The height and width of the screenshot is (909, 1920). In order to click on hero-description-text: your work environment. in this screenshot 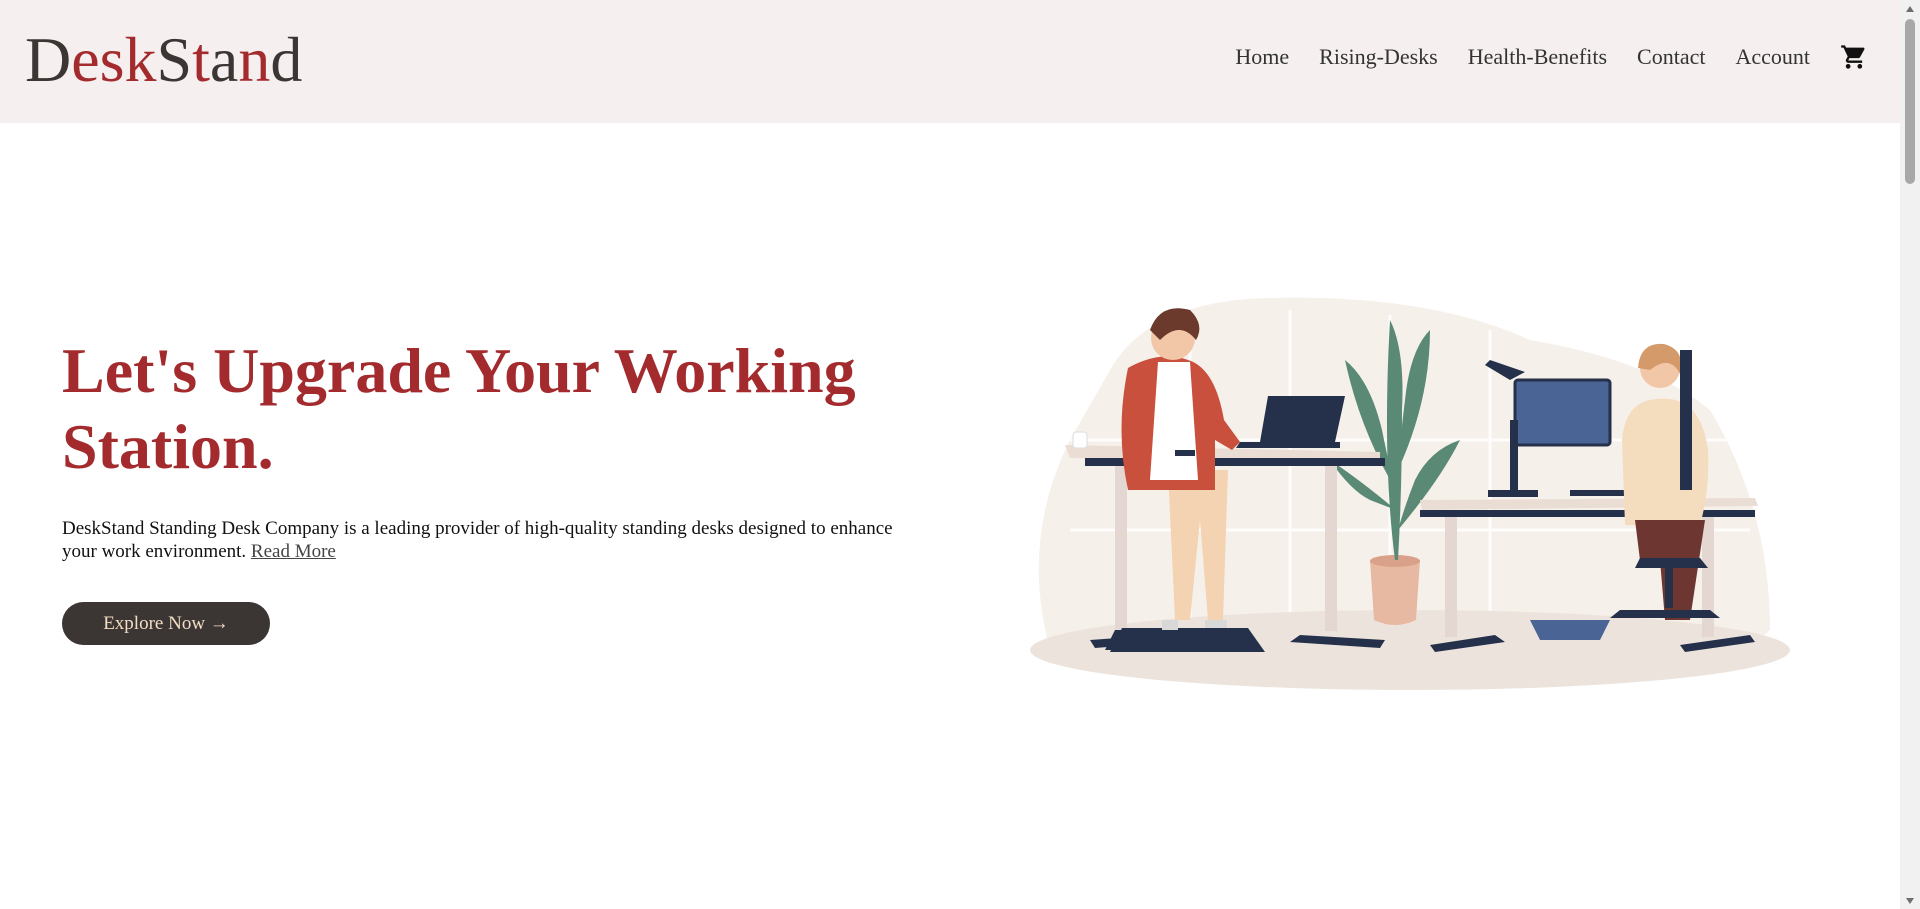, I will do `click(154, 551)`.